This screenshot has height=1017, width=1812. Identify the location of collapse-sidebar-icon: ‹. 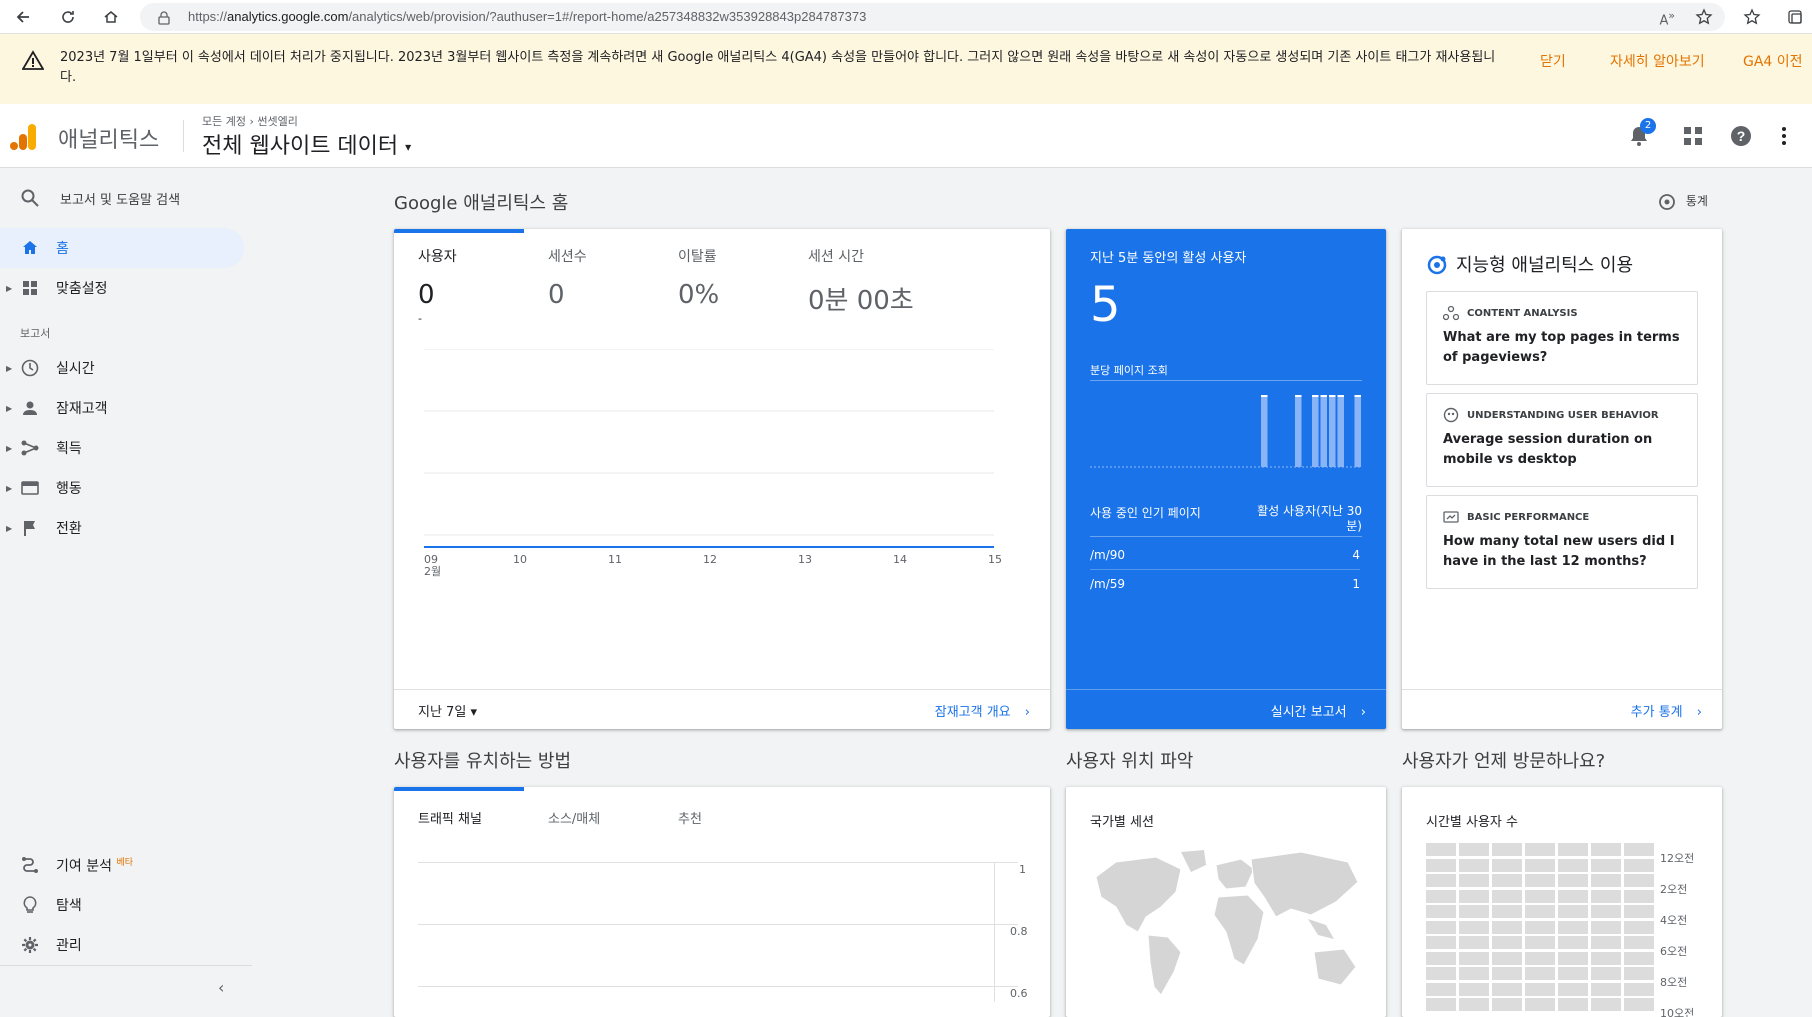
(221, 987).